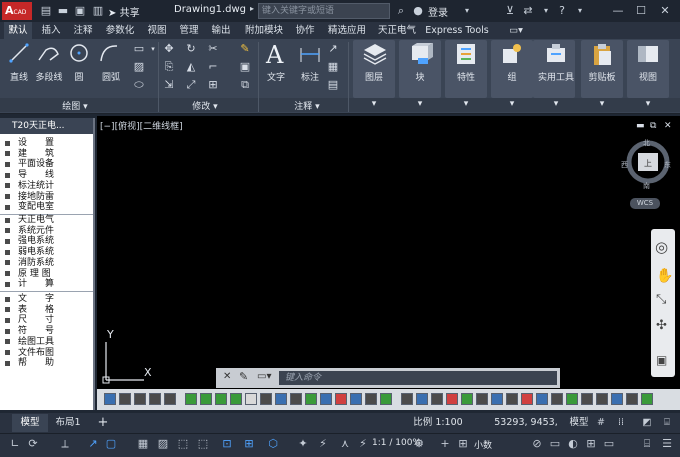  Describe the element at coordinates (213, 67) in the screenshot. I see `fillet-icon: ⌐` at that location.